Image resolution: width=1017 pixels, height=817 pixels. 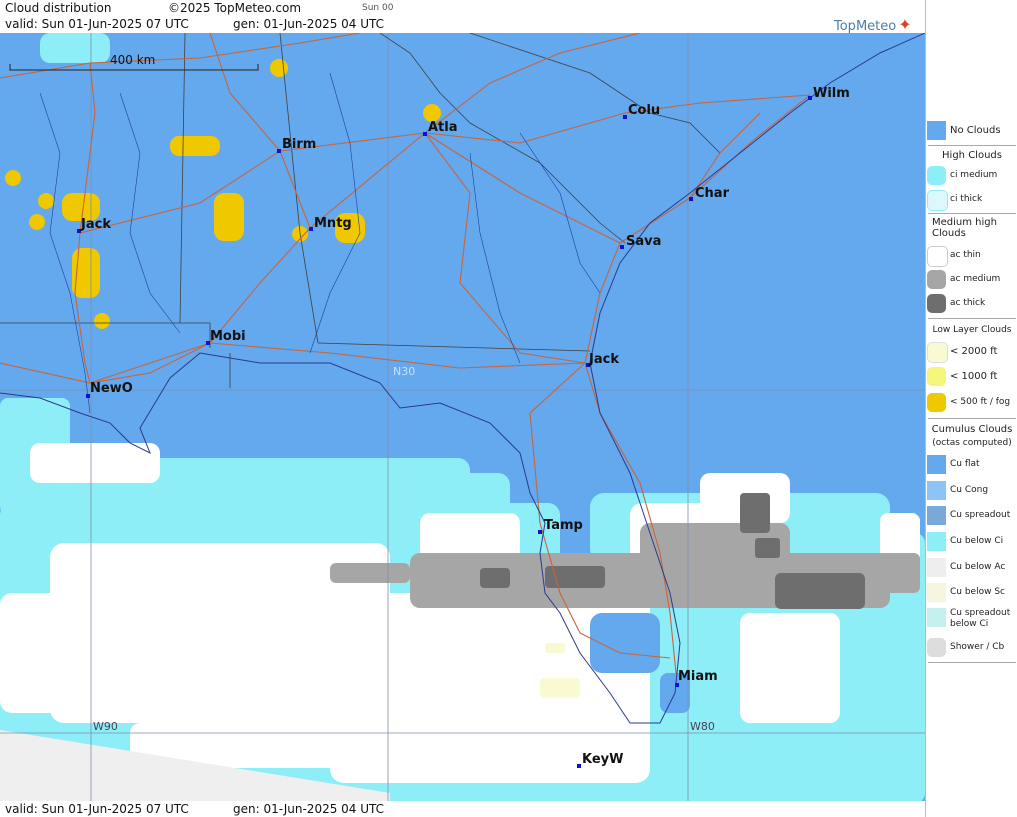 What do you see at coordinates (309, 809) in the screenshot?
I see `footer-generated-time: gen: 01-Jun-2025 04 UTC` at bounding box center [309, 809].